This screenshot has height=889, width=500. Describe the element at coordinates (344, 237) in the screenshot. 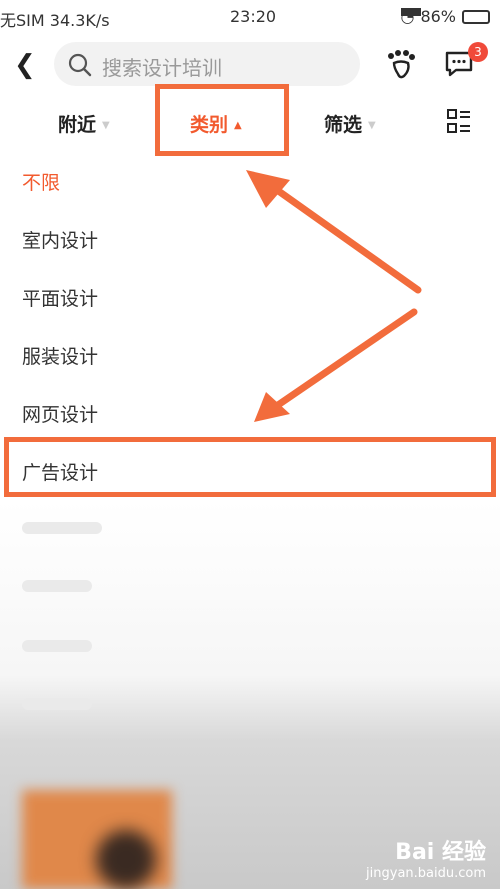

I see `arrow-to-category` at that location.